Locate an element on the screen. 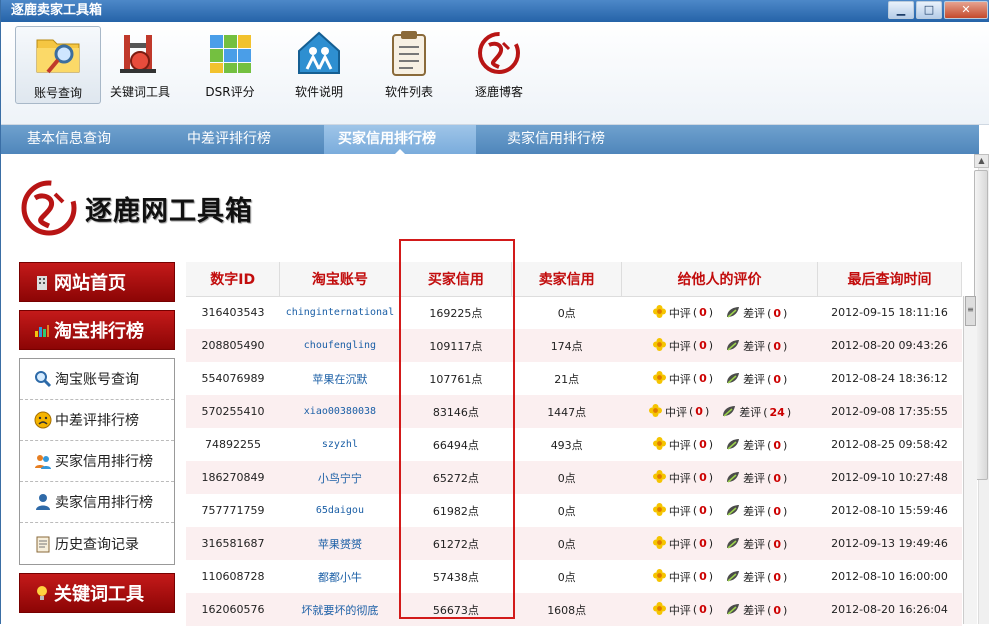 Image resolution: width=989 pixels, height=626 pixels. sidebar-item-buyer-credit-ranking: 买家信用排行榜 is located at coordinates (97, 461).